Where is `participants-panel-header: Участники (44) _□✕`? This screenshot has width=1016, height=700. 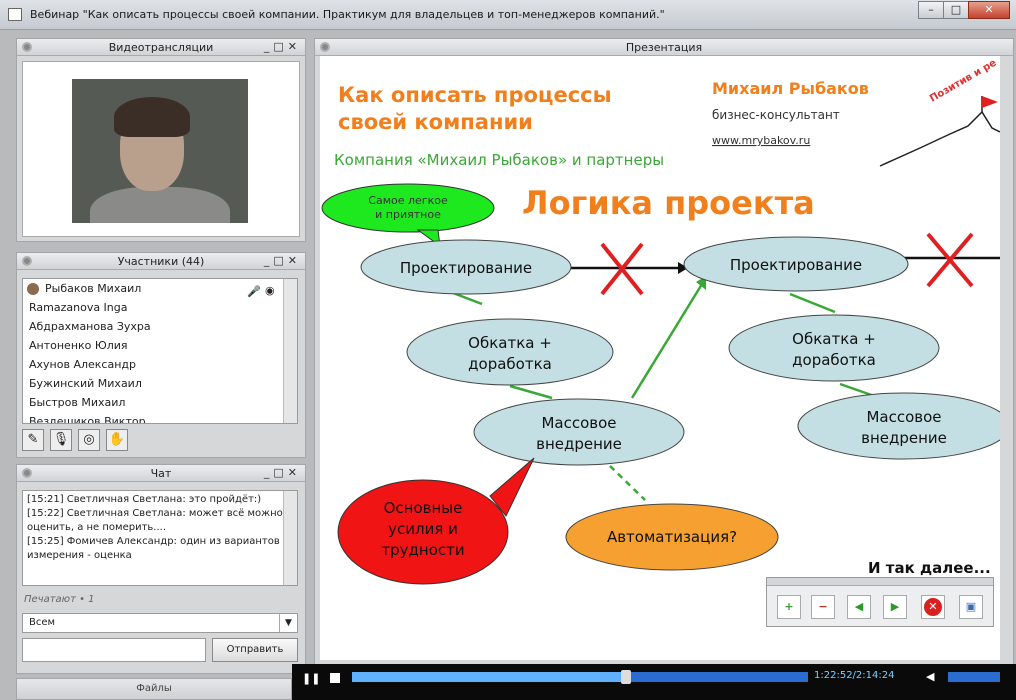 participants-panel-header: Участники (44) _□✕ is located at coordinates (161, 261).